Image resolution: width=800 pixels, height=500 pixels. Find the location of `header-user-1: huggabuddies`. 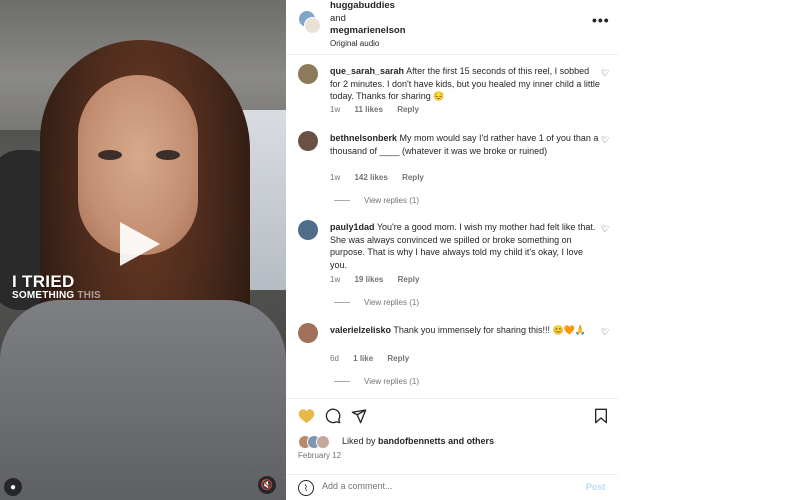

header-user-1: huggabuddies is located at coordinates (362, 5).